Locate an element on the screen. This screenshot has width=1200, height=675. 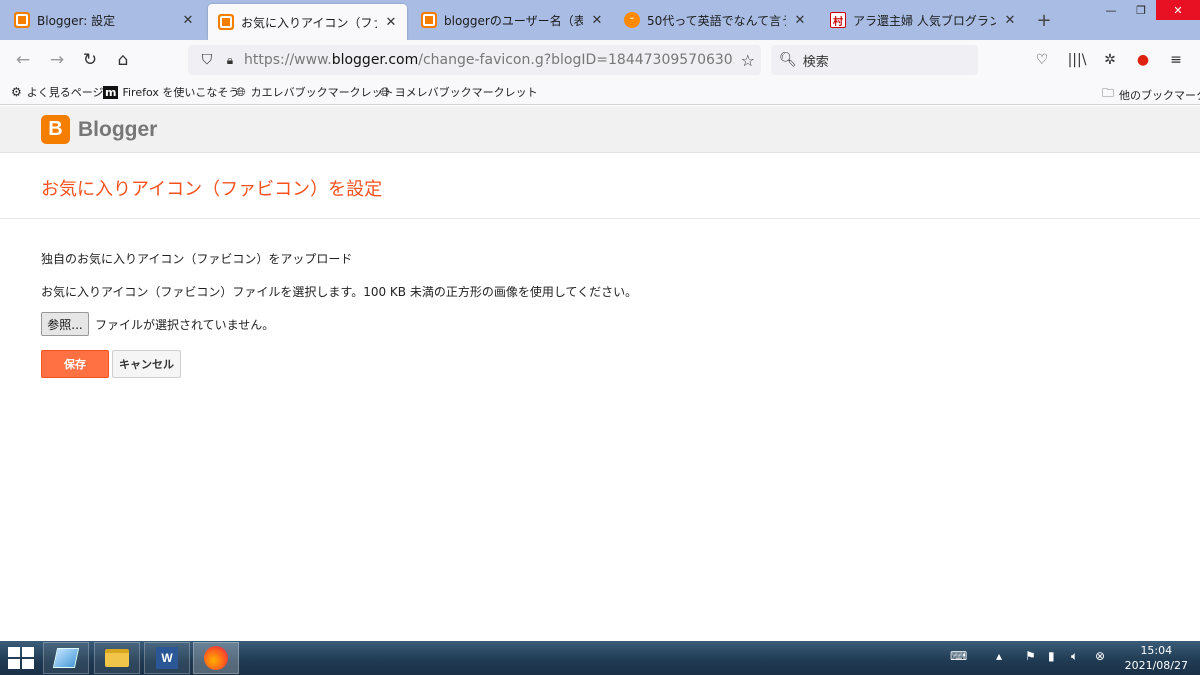
minimize-icon: — is located at coordinates (1111, 10).